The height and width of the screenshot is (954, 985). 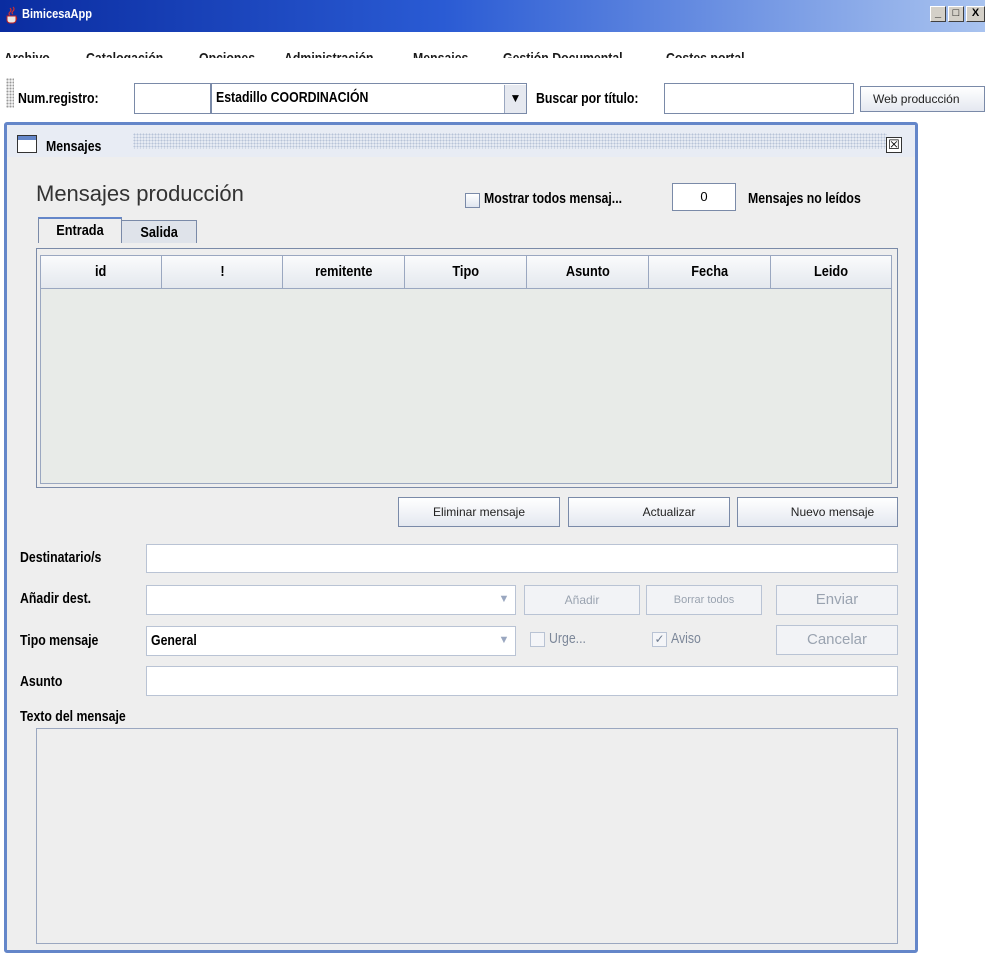 What do you see at coordinates (61, 557) in the screenshot?
I see `destinatarios-label: Destinatario/s` at bounding box center [61, 557].